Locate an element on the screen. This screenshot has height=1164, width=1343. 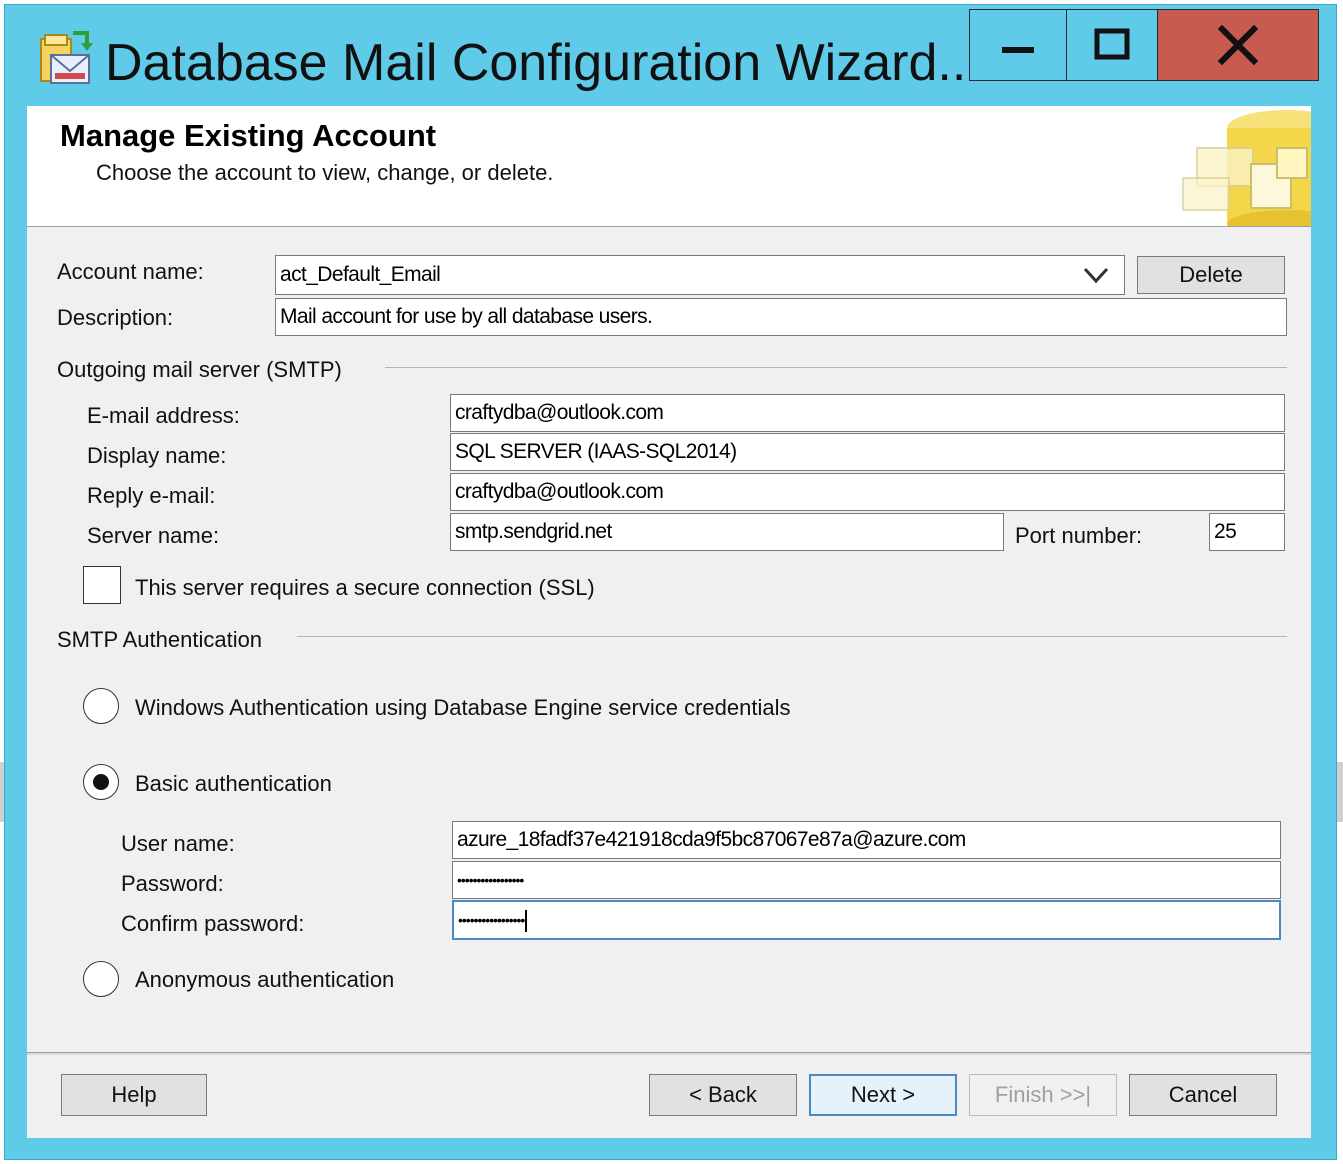
anonymous-auth-radio is located at coordinates (101, 979).